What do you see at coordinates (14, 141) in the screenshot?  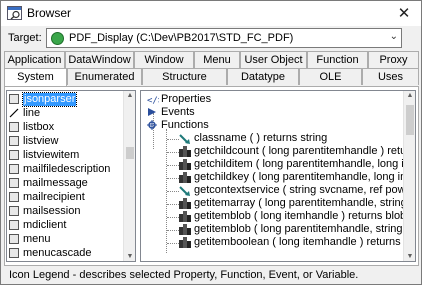 I see `listview-icon` at bounding box center [14, 141].